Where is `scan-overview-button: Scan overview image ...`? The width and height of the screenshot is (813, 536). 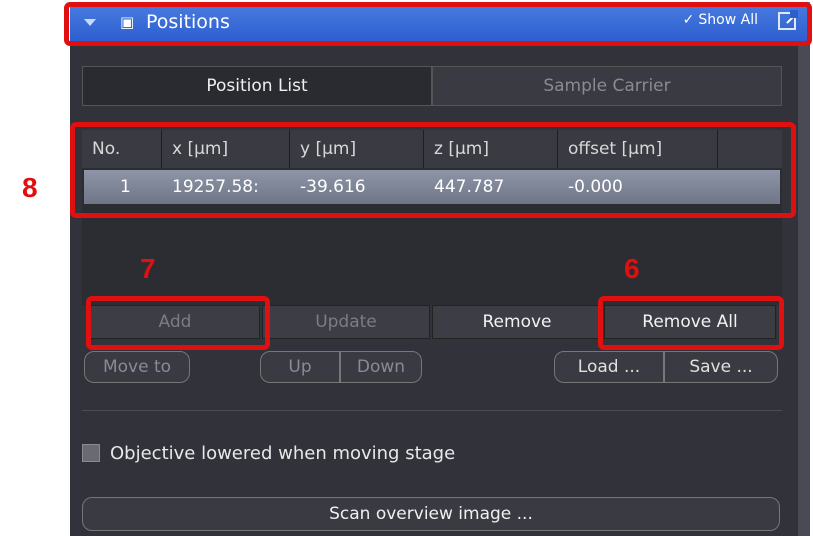
scan-overview-button: Scan overview image ... is located at coordinates (431, 514).